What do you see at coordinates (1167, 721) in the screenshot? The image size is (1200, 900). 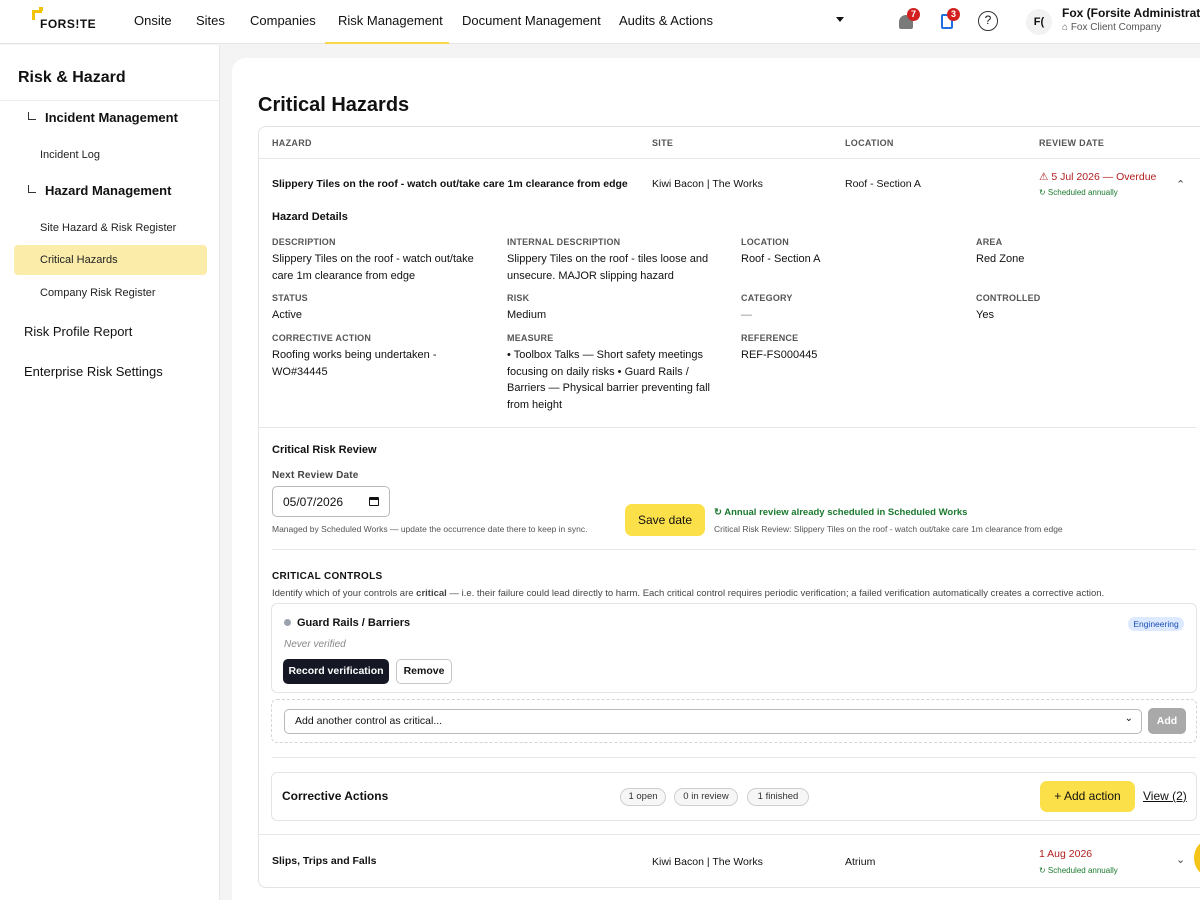 I see `add-control-button: Add` at bounding box center [1167, 721].